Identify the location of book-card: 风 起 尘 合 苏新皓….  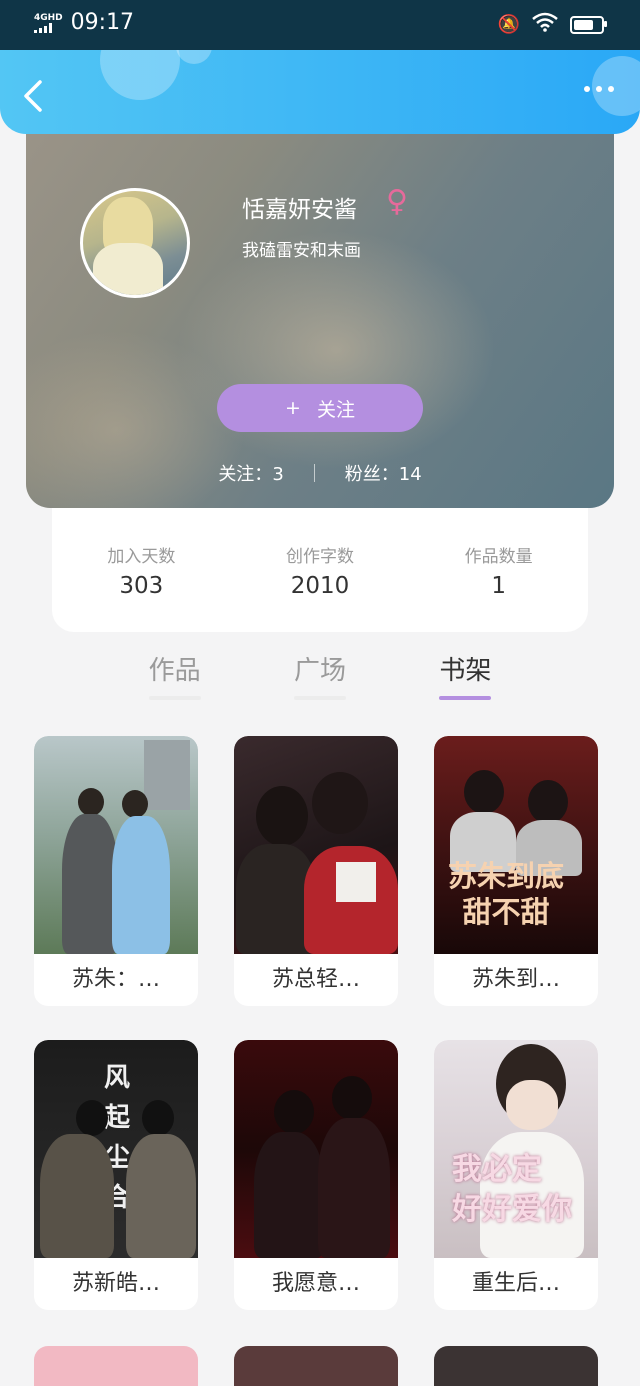
(116, 1175).